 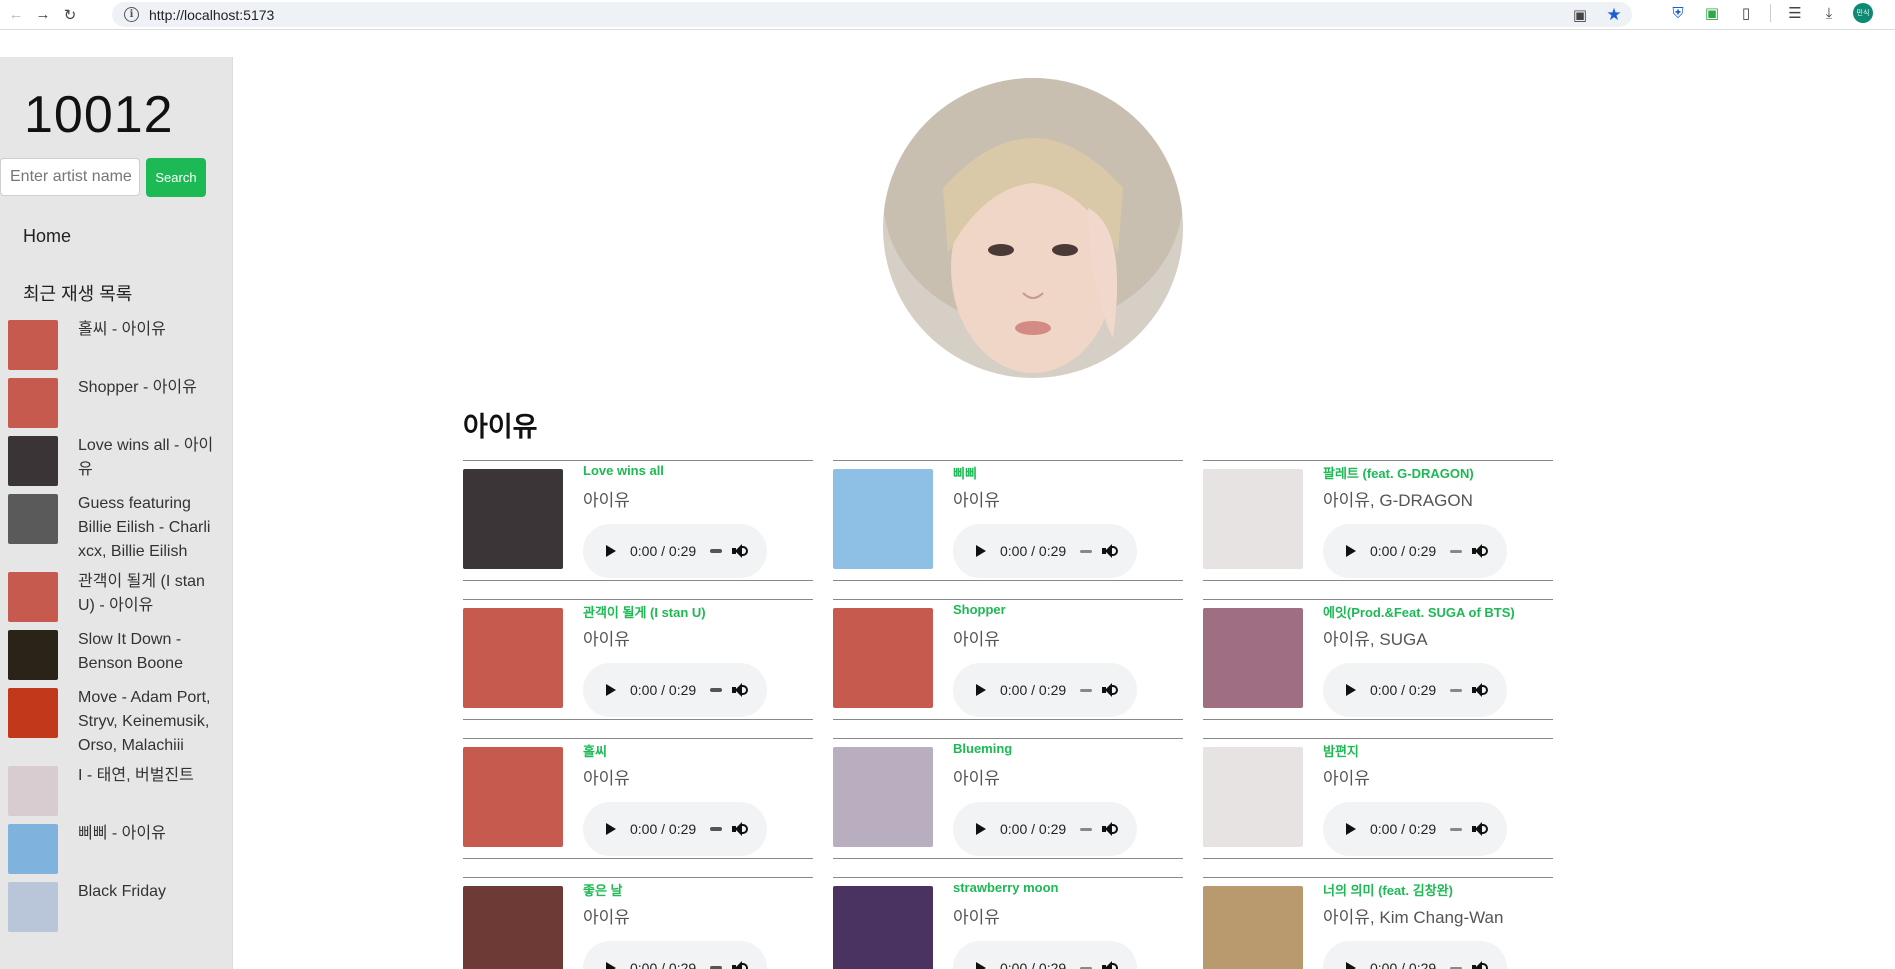 What do you see at coordinates (1580, 15) in the screenshot?
I see `translate-icon: ▣` at bounding box center [1580, 15].